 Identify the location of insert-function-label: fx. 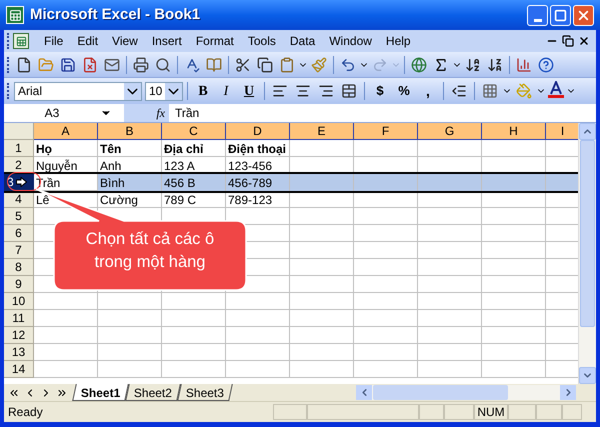
(160, 113).